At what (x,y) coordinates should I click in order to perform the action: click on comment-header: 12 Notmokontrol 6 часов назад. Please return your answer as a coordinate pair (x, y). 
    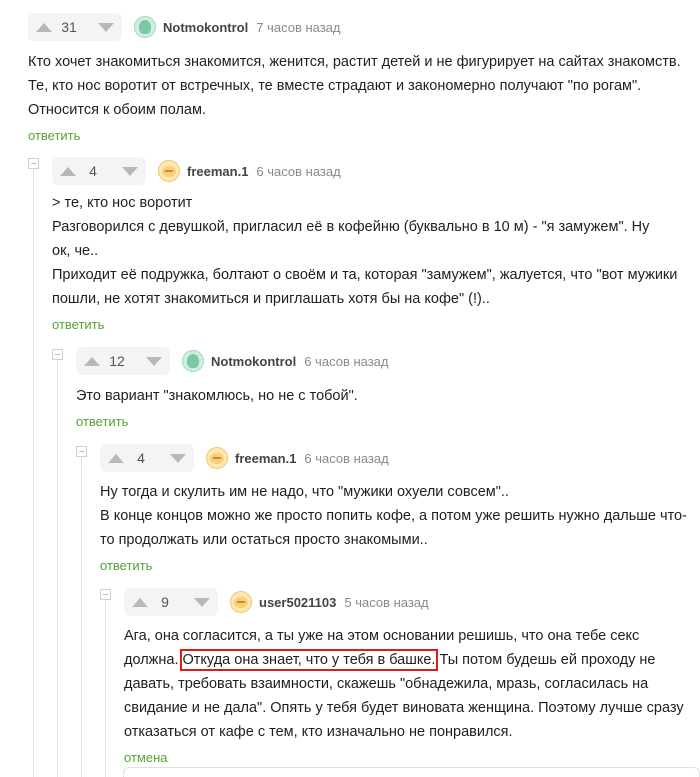
    Looking at the image, I should click on (388, 361).